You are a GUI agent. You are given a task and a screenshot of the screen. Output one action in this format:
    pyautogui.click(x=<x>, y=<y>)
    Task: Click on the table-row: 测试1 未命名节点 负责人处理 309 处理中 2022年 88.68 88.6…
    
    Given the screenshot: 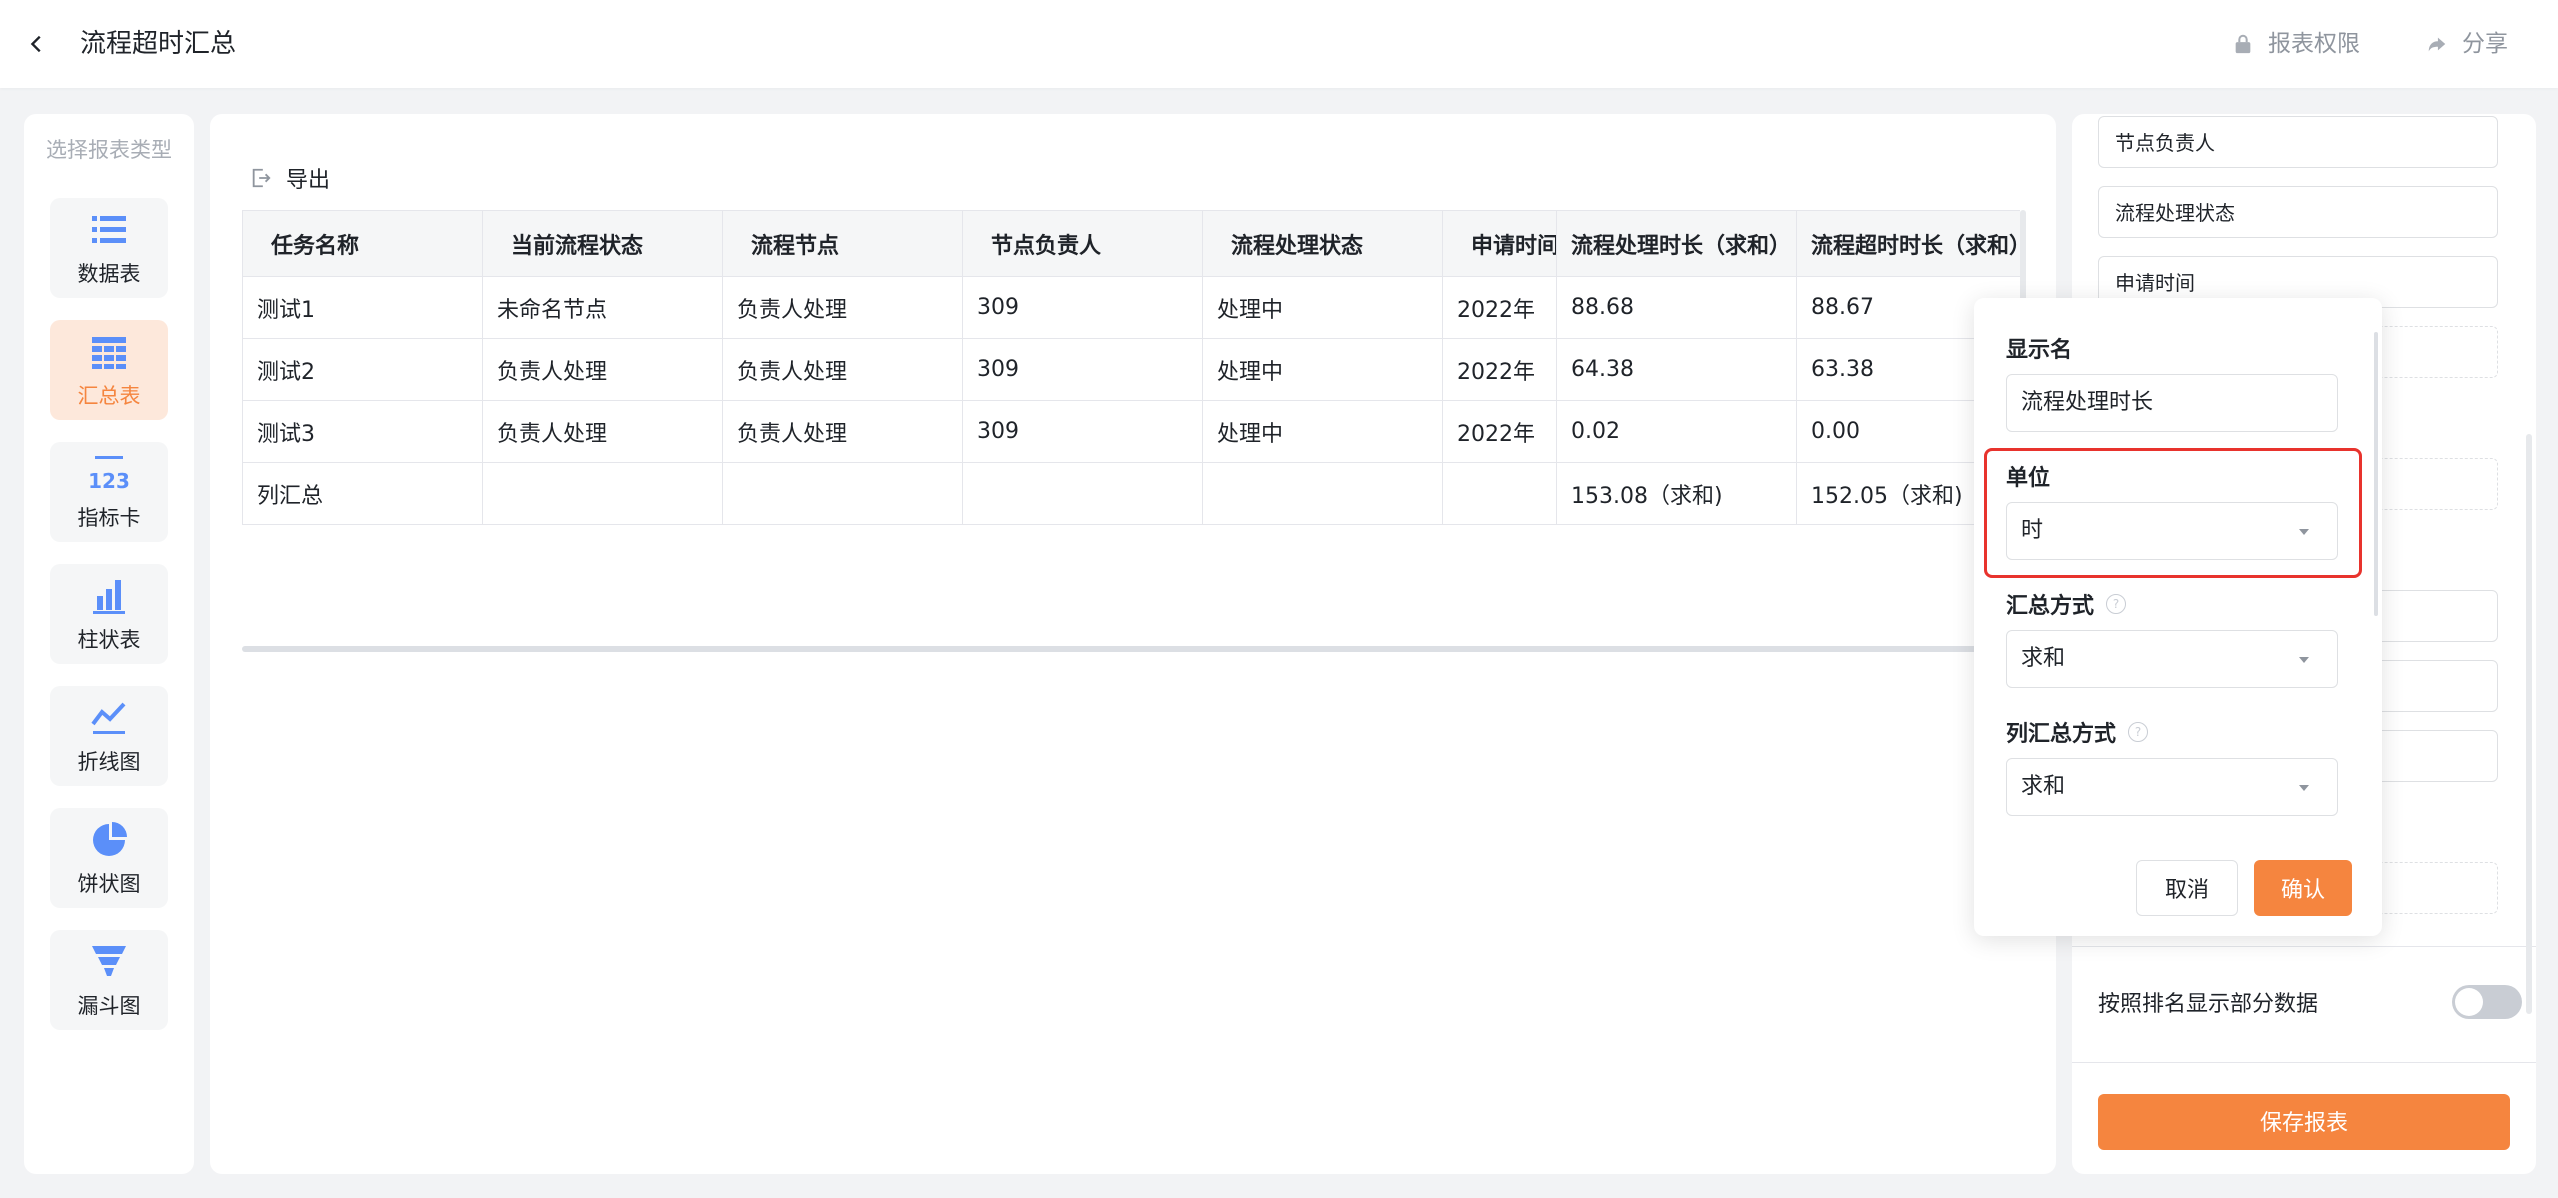 What is the action you would take?
    pyautogui.click(x=1131, y=307)
    